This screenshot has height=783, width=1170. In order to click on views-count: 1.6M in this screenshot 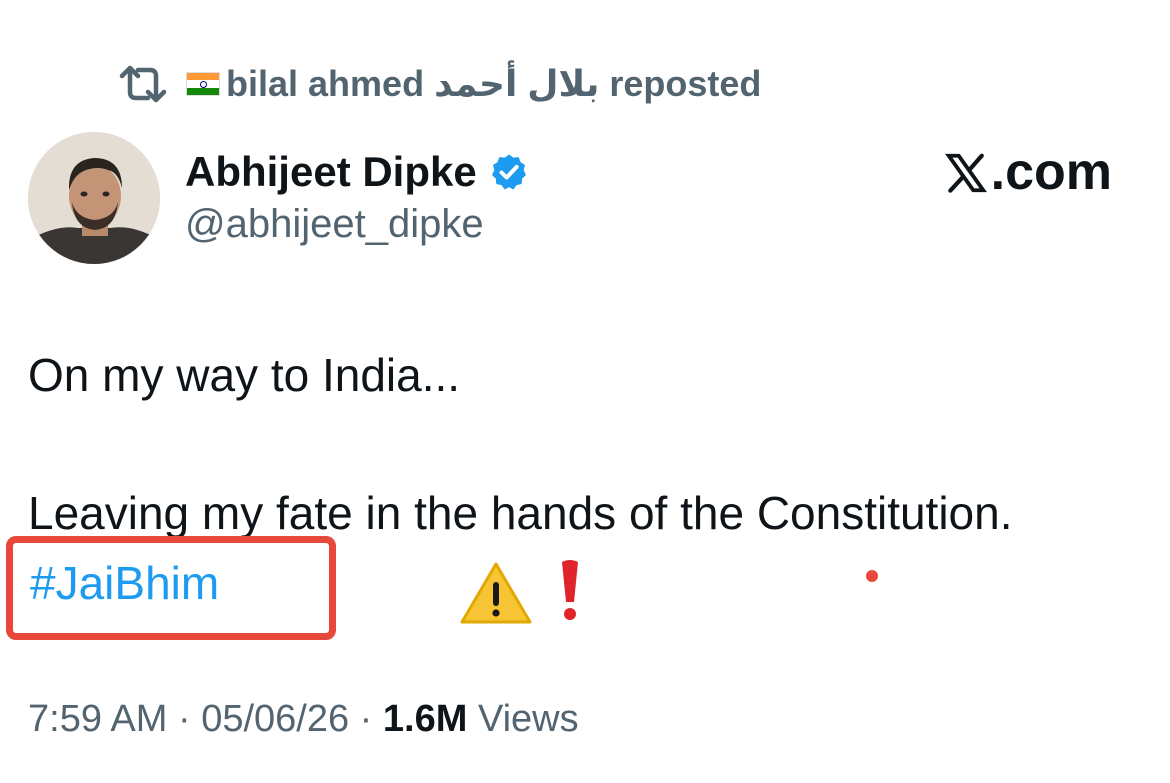, I will do `click(425, 719)`.